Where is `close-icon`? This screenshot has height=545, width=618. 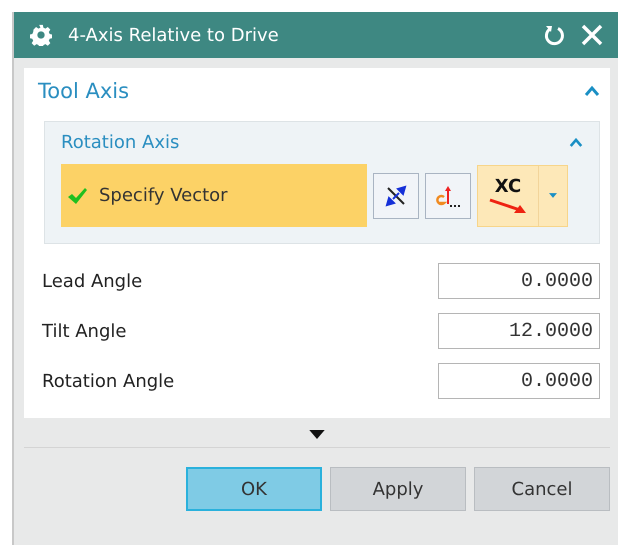 close-icon is located at coordinates (592, 35).